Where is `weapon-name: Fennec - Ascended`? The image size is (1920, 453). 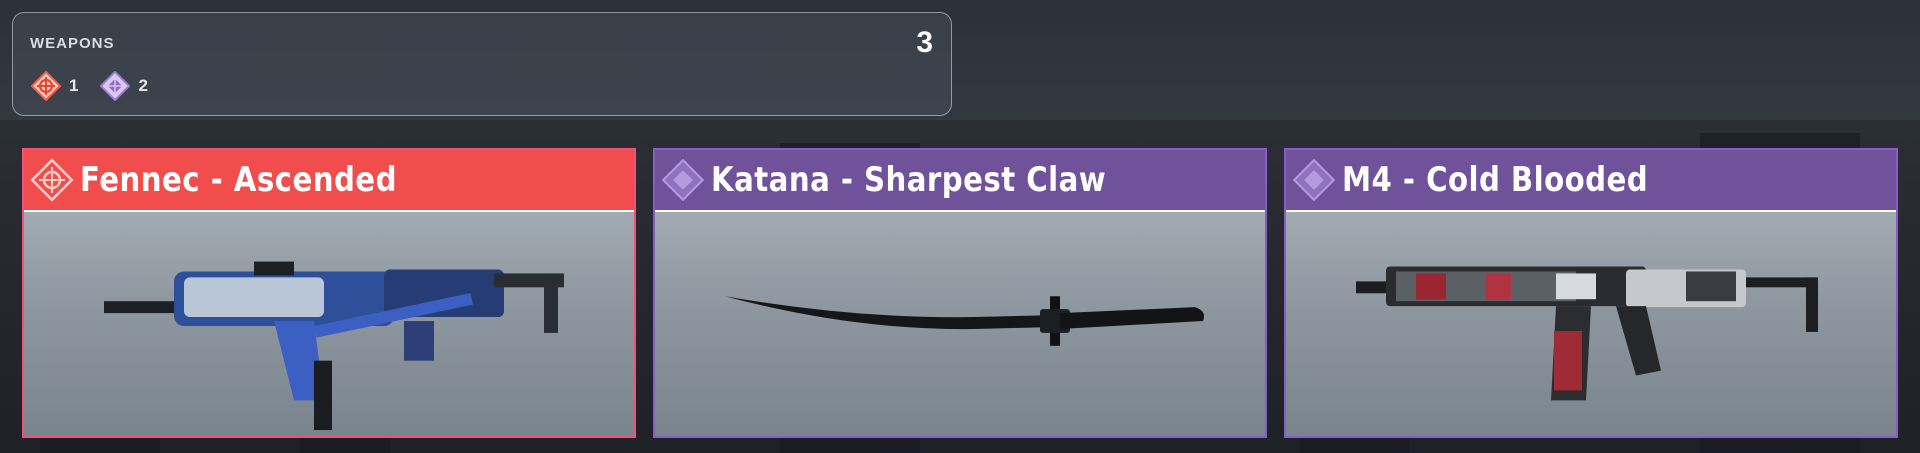 weapon-name: Fennec - Ascended is located at coordinates (238, 180).